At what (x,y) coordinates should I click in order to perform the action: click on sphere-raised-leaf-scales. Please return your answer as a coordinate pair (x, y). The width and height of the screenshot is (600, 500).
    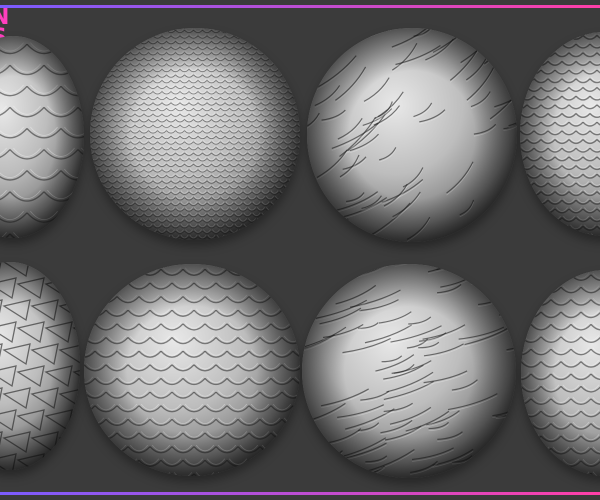
    Looking at the image, I should click on (560, 373).